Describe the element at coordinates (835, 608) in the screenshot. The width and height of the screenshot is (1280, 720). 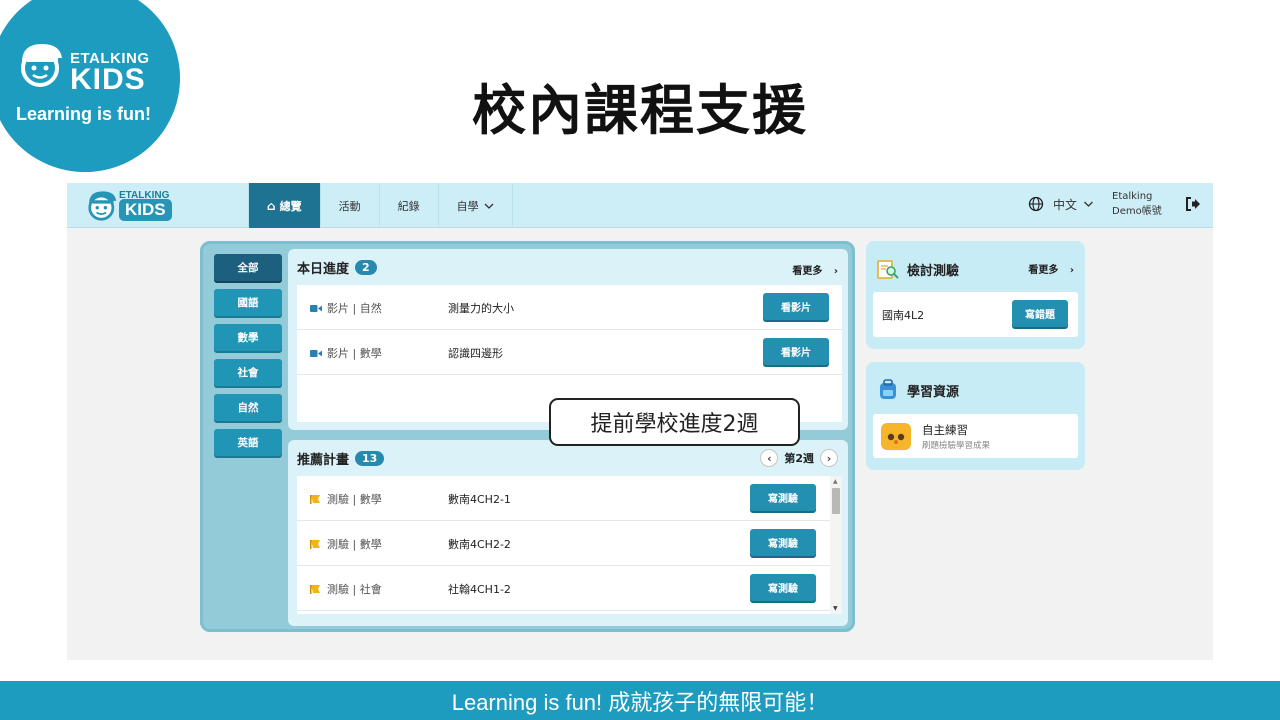
I see `scroll-down-icon: ▼` at that location.